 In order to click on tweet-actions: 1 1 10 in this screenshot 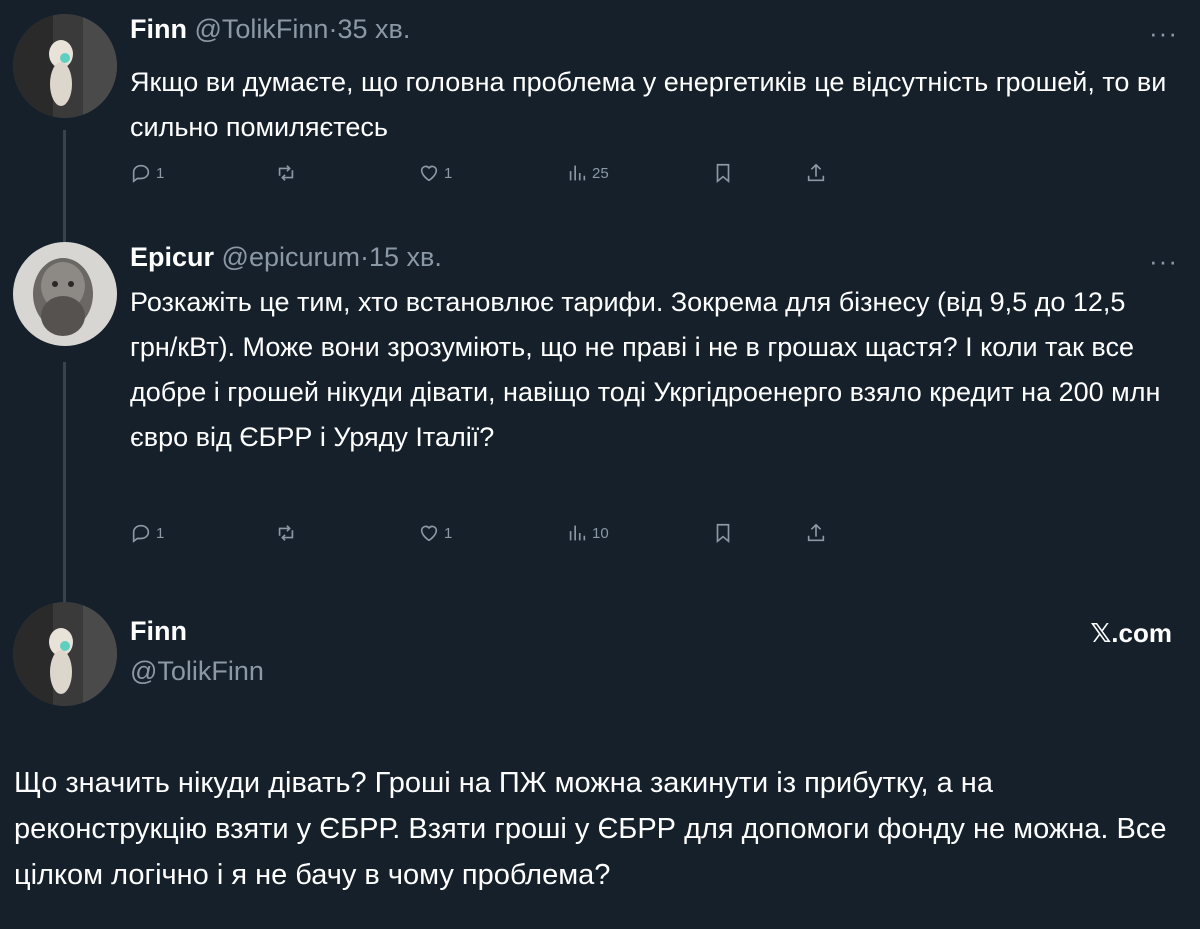, I will do `click(490, 537)`.